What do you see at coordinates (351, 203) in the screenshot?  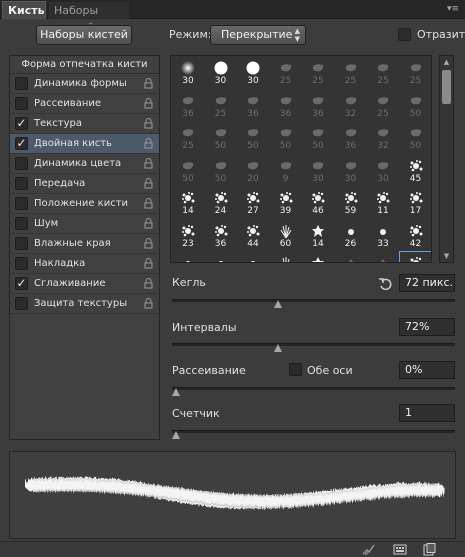 I see `brush-tip-cell: 59` at bounding box center [351, 203].